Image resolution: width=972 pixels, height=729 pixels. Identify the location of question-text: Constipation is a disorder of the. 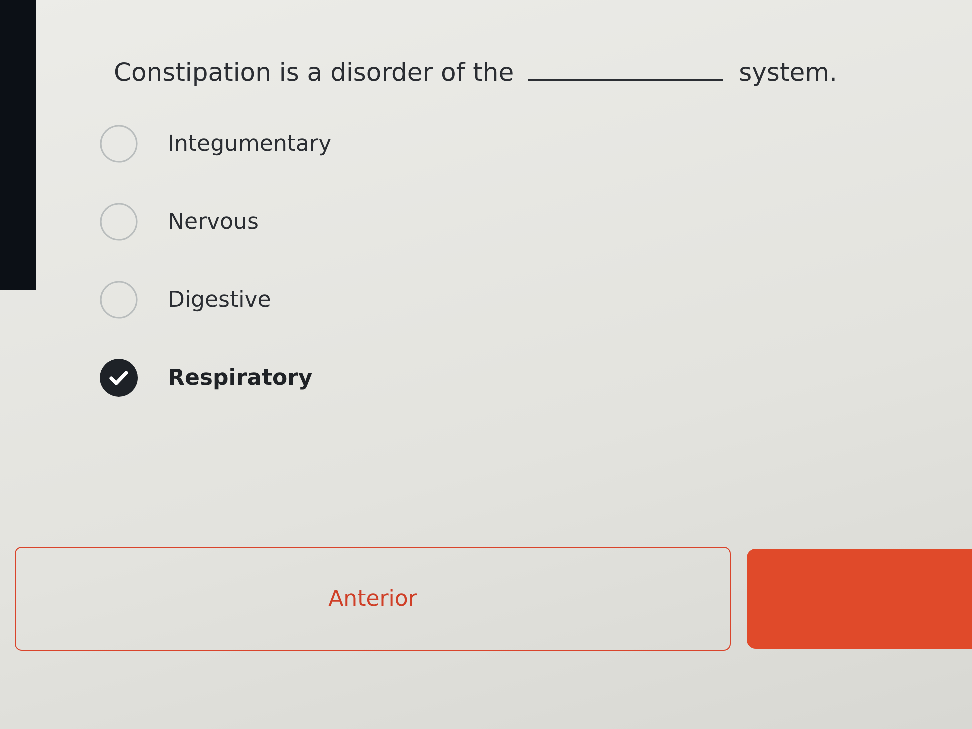
(314, 72).